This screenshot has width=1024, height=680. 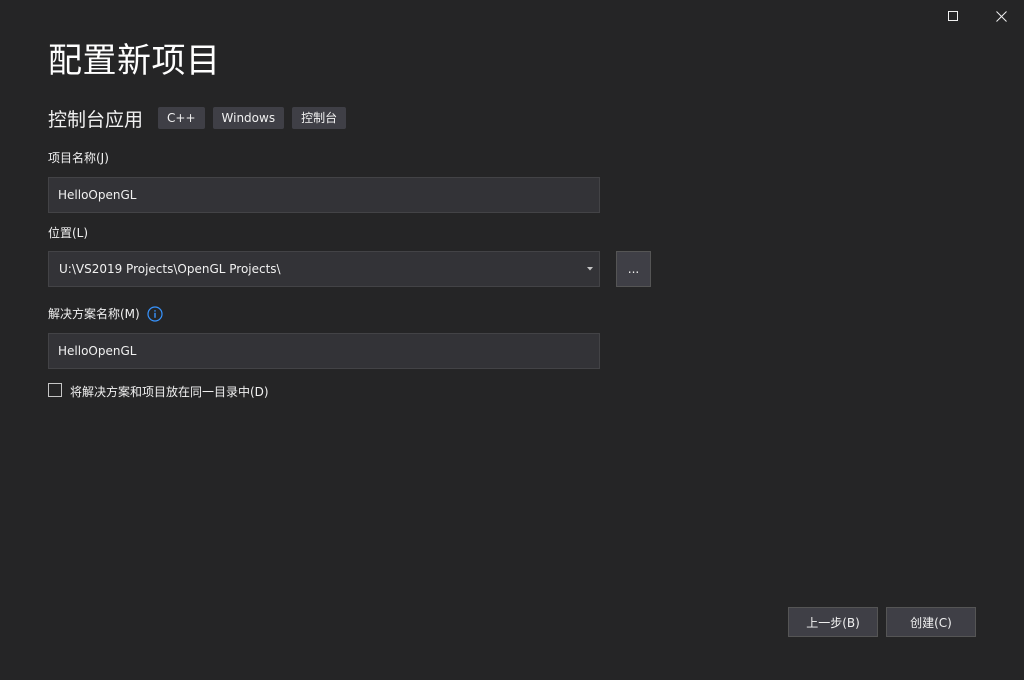 I want to click on dropdown-arrow-icon, so click(x=590, y=269).